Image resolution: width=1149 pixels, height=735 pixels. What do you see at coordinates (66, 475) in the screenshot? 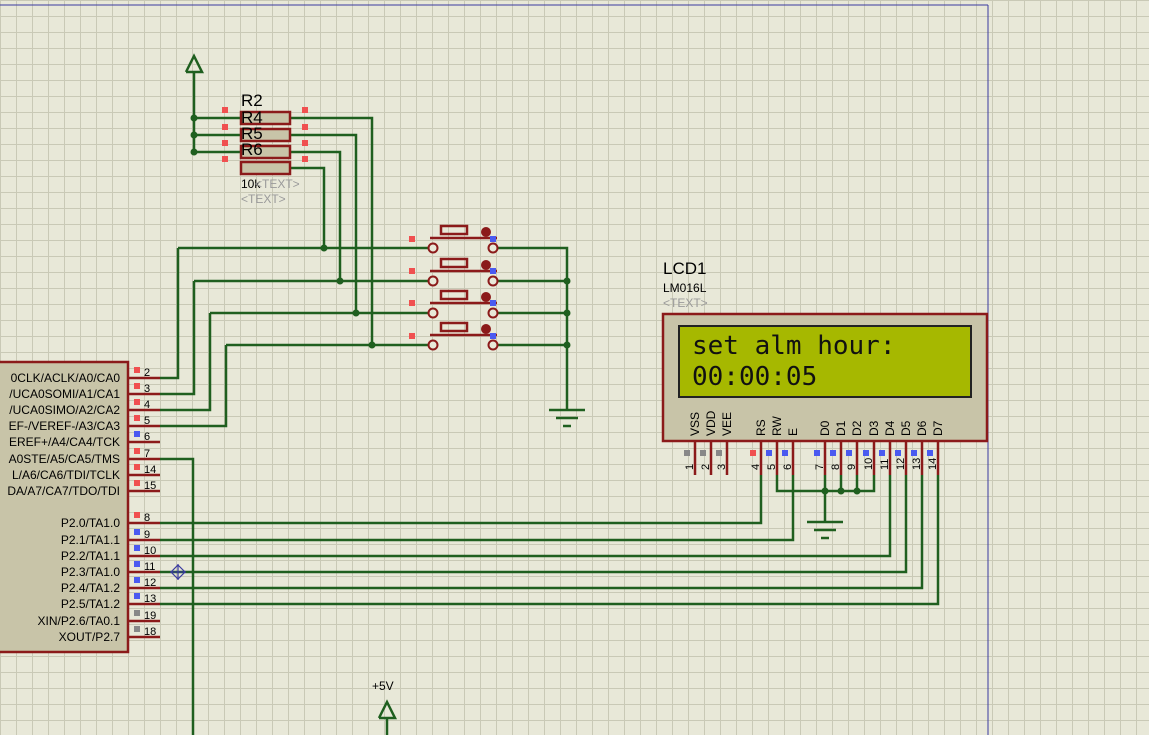
I see `mcu-pin-name: L/A6/CA6/TDI/TCLK` at bounding box center [66, 475].